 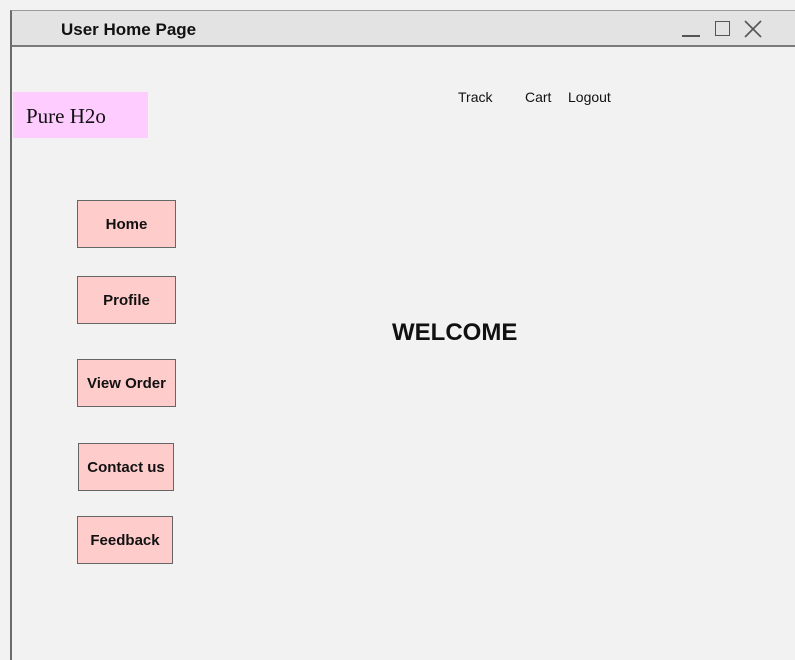 I want to click on view-order-button: View Order, so click(x=126, y=383).